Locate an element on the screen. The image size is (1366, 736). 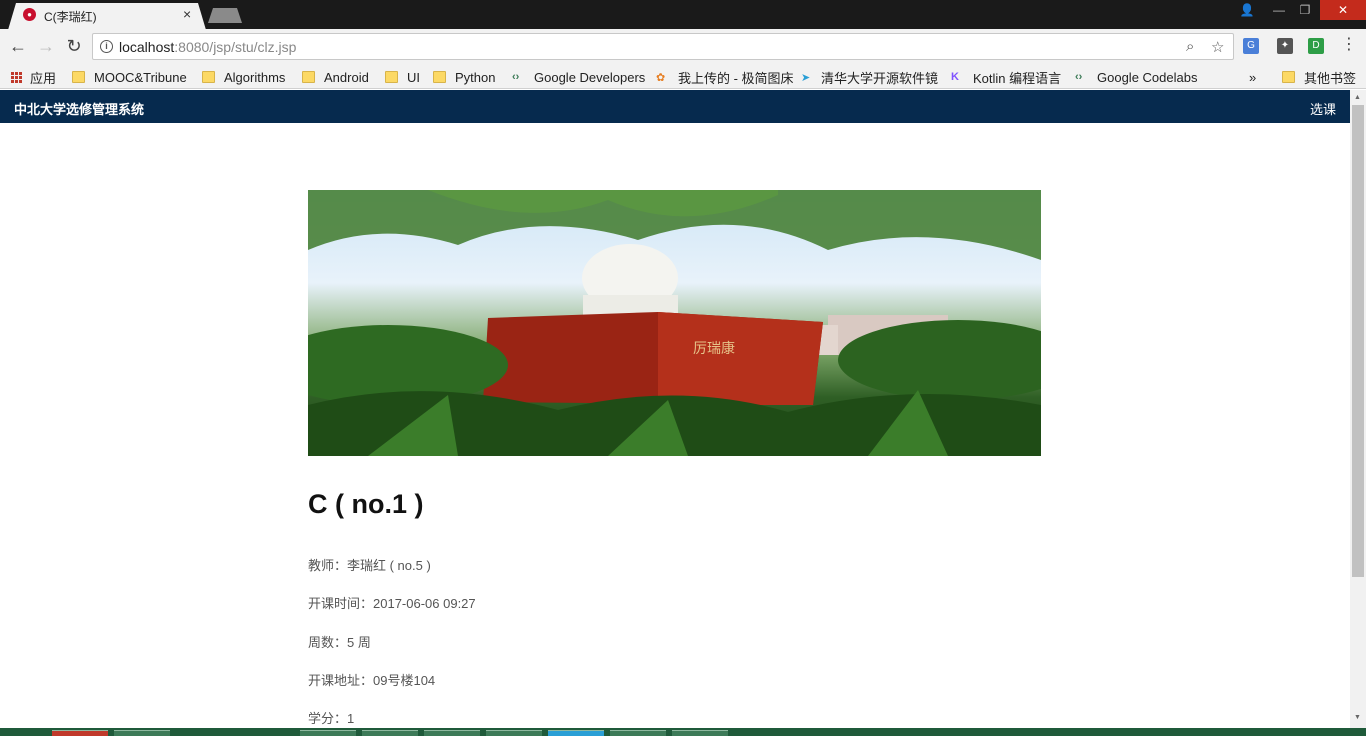
bookmark-google-developers: ‹› Google Developers is located at coordinates (578, 77).